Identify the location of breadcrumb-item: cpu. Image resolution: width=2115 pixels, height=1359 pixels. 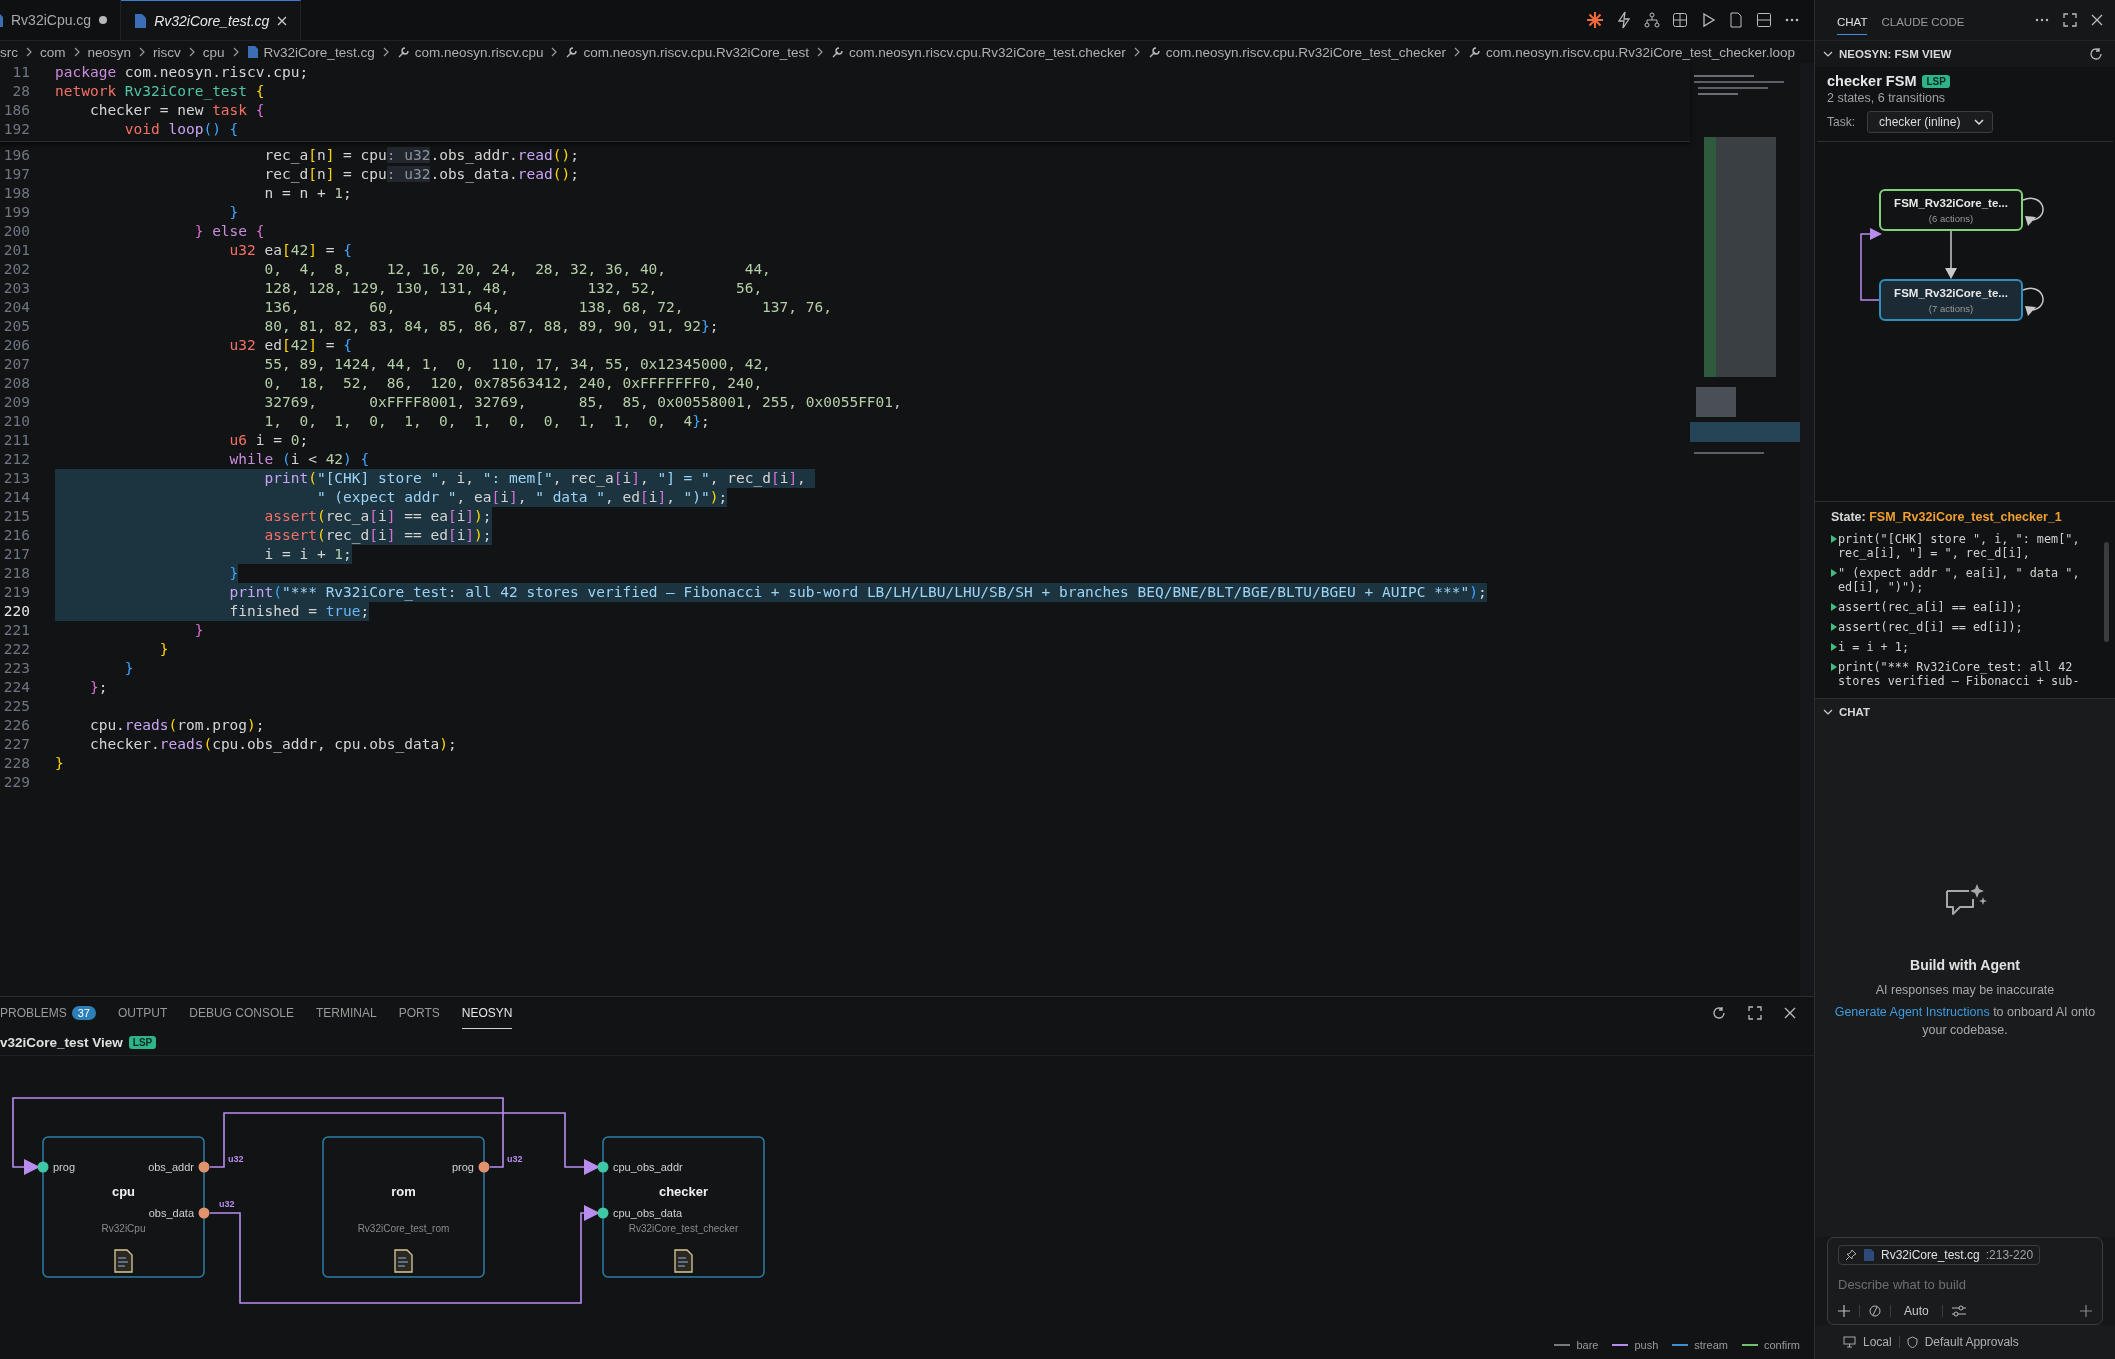
(213, 52).